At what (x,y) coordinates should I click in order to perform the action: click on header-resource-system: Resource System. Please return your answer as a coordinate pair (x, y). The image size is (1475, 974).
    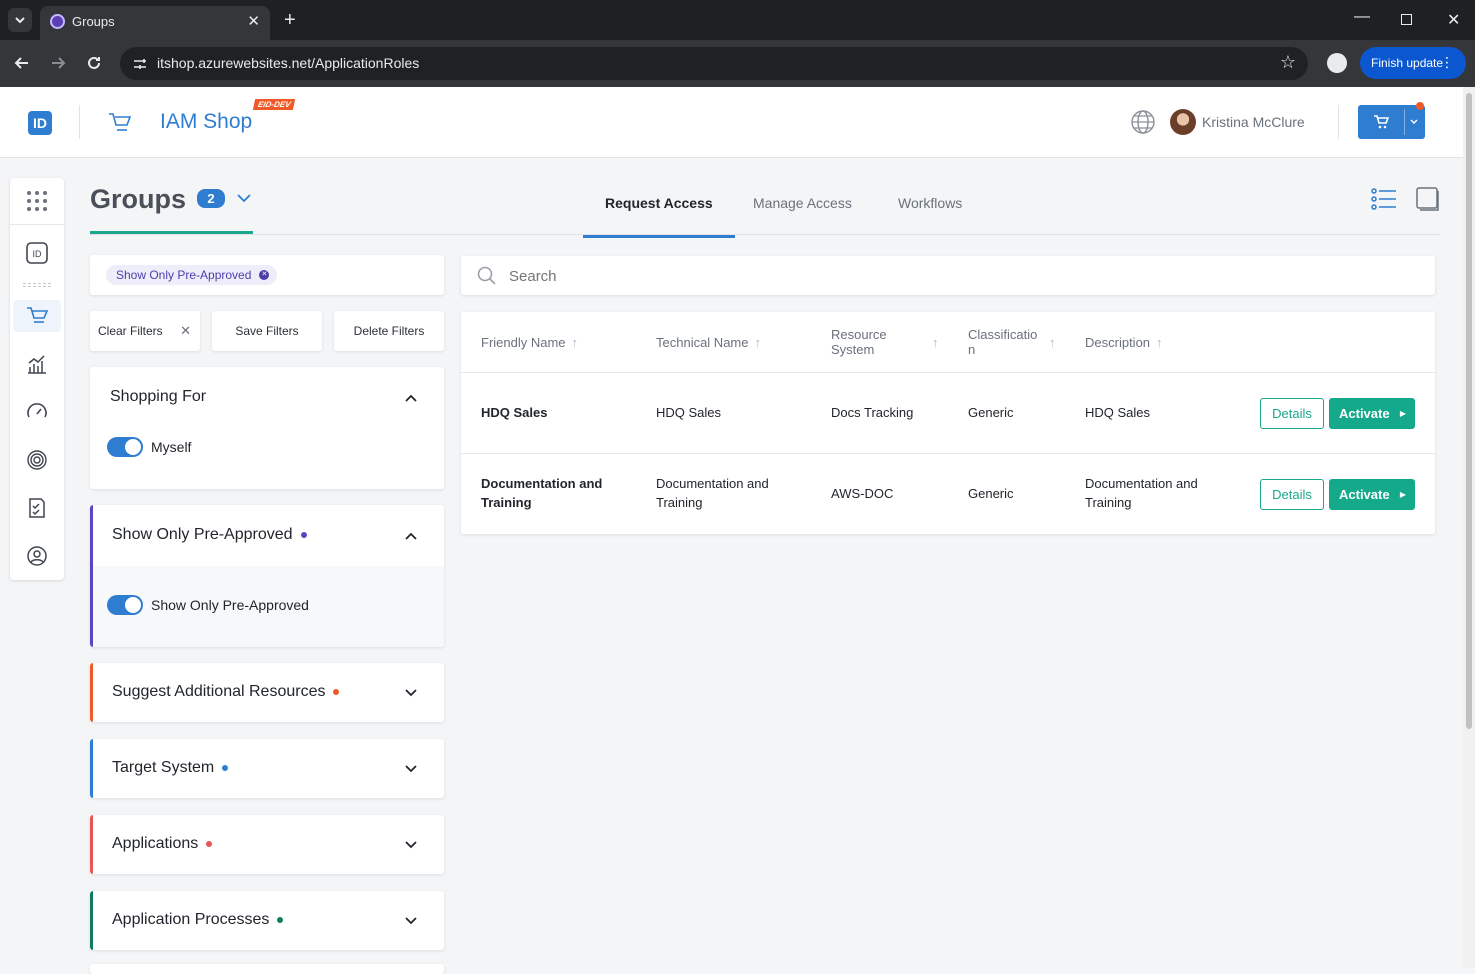
    Looking at the image, I should click on (859, 342).